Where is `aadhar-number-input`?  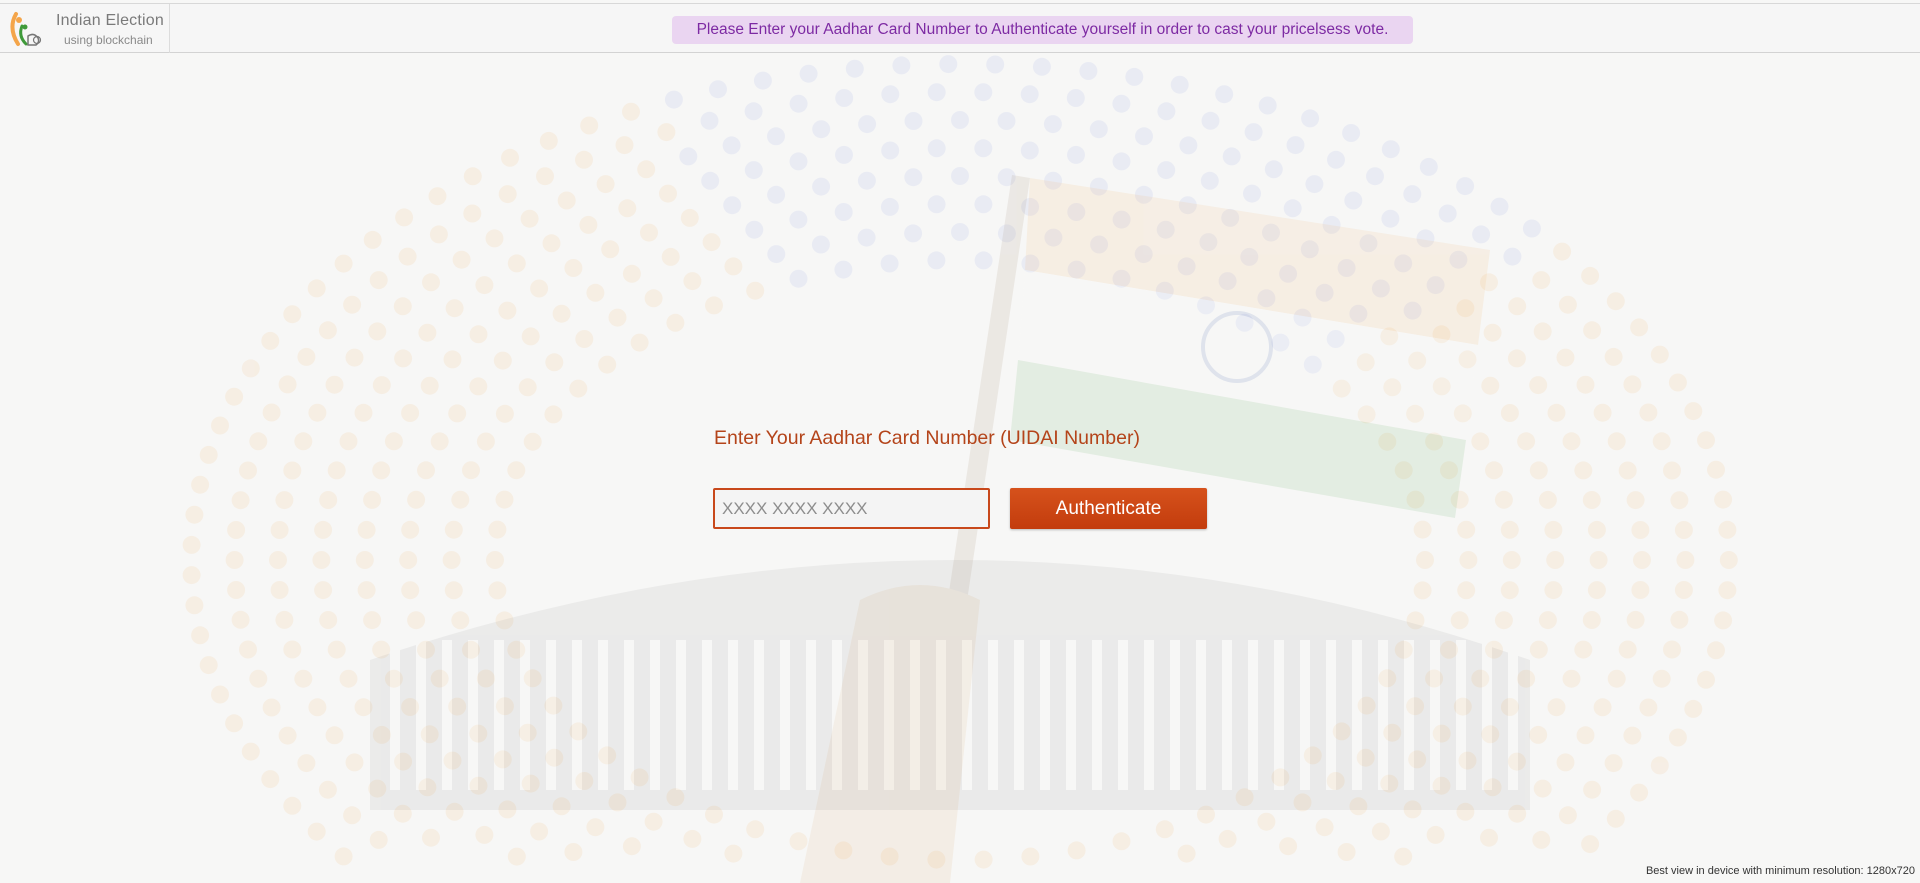 aadhar-number-input is located at coordinates (851, 508).